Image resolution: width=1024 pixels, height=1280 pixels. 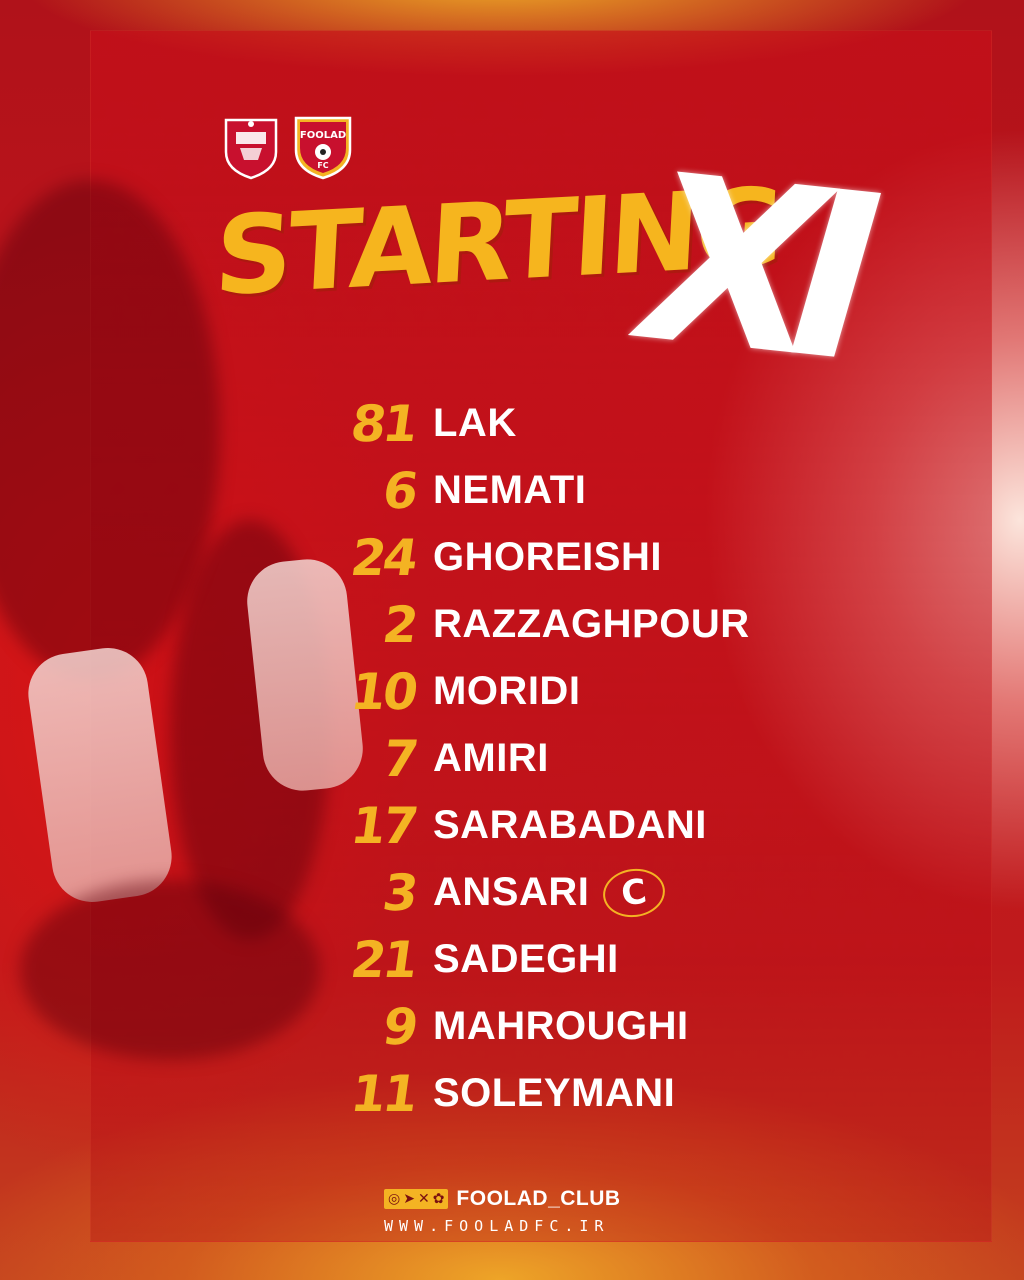 I want to click on social-handle: FOOLAD_CLUB, so click(x=538, y=1199).